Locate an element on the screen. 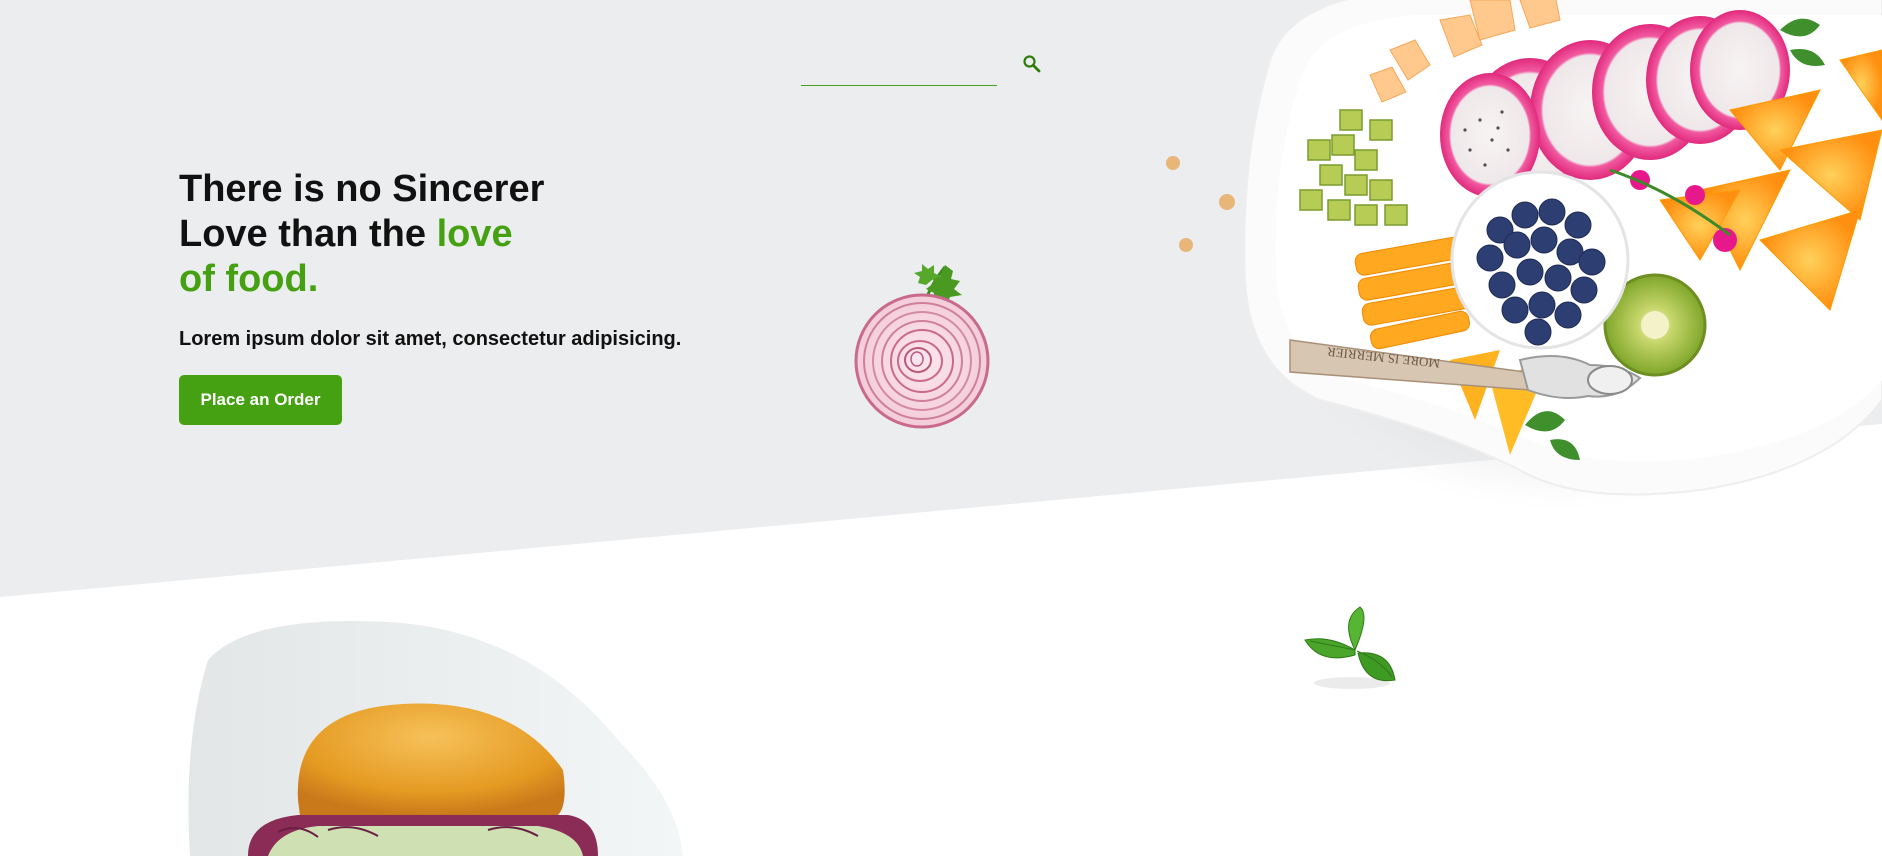 The height and width of the screenshot is (856, 1882). onion-slice-image is located at coordinates (922, 346).